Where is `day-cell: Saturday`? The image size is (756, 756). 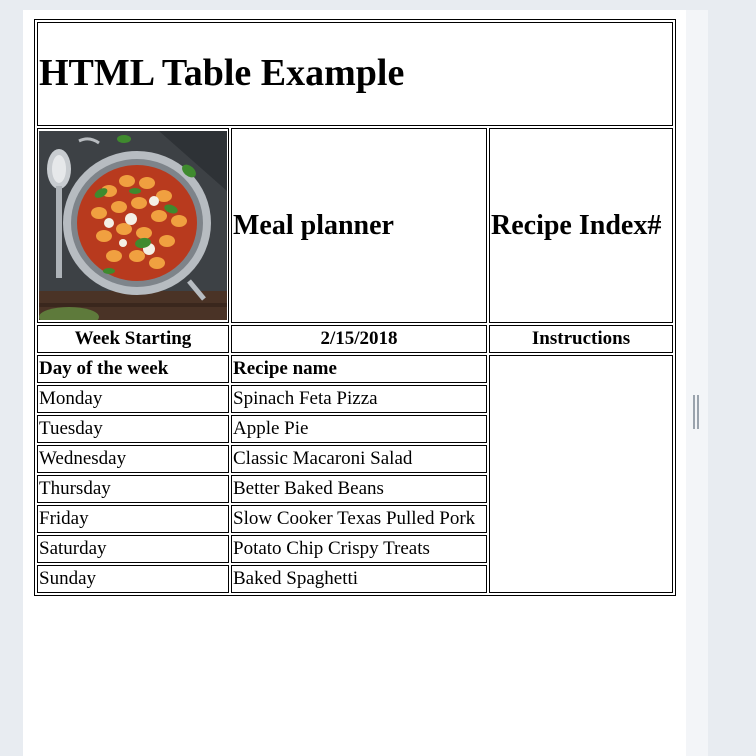
day-cell: Saturday is located at coordinates (133, 549).